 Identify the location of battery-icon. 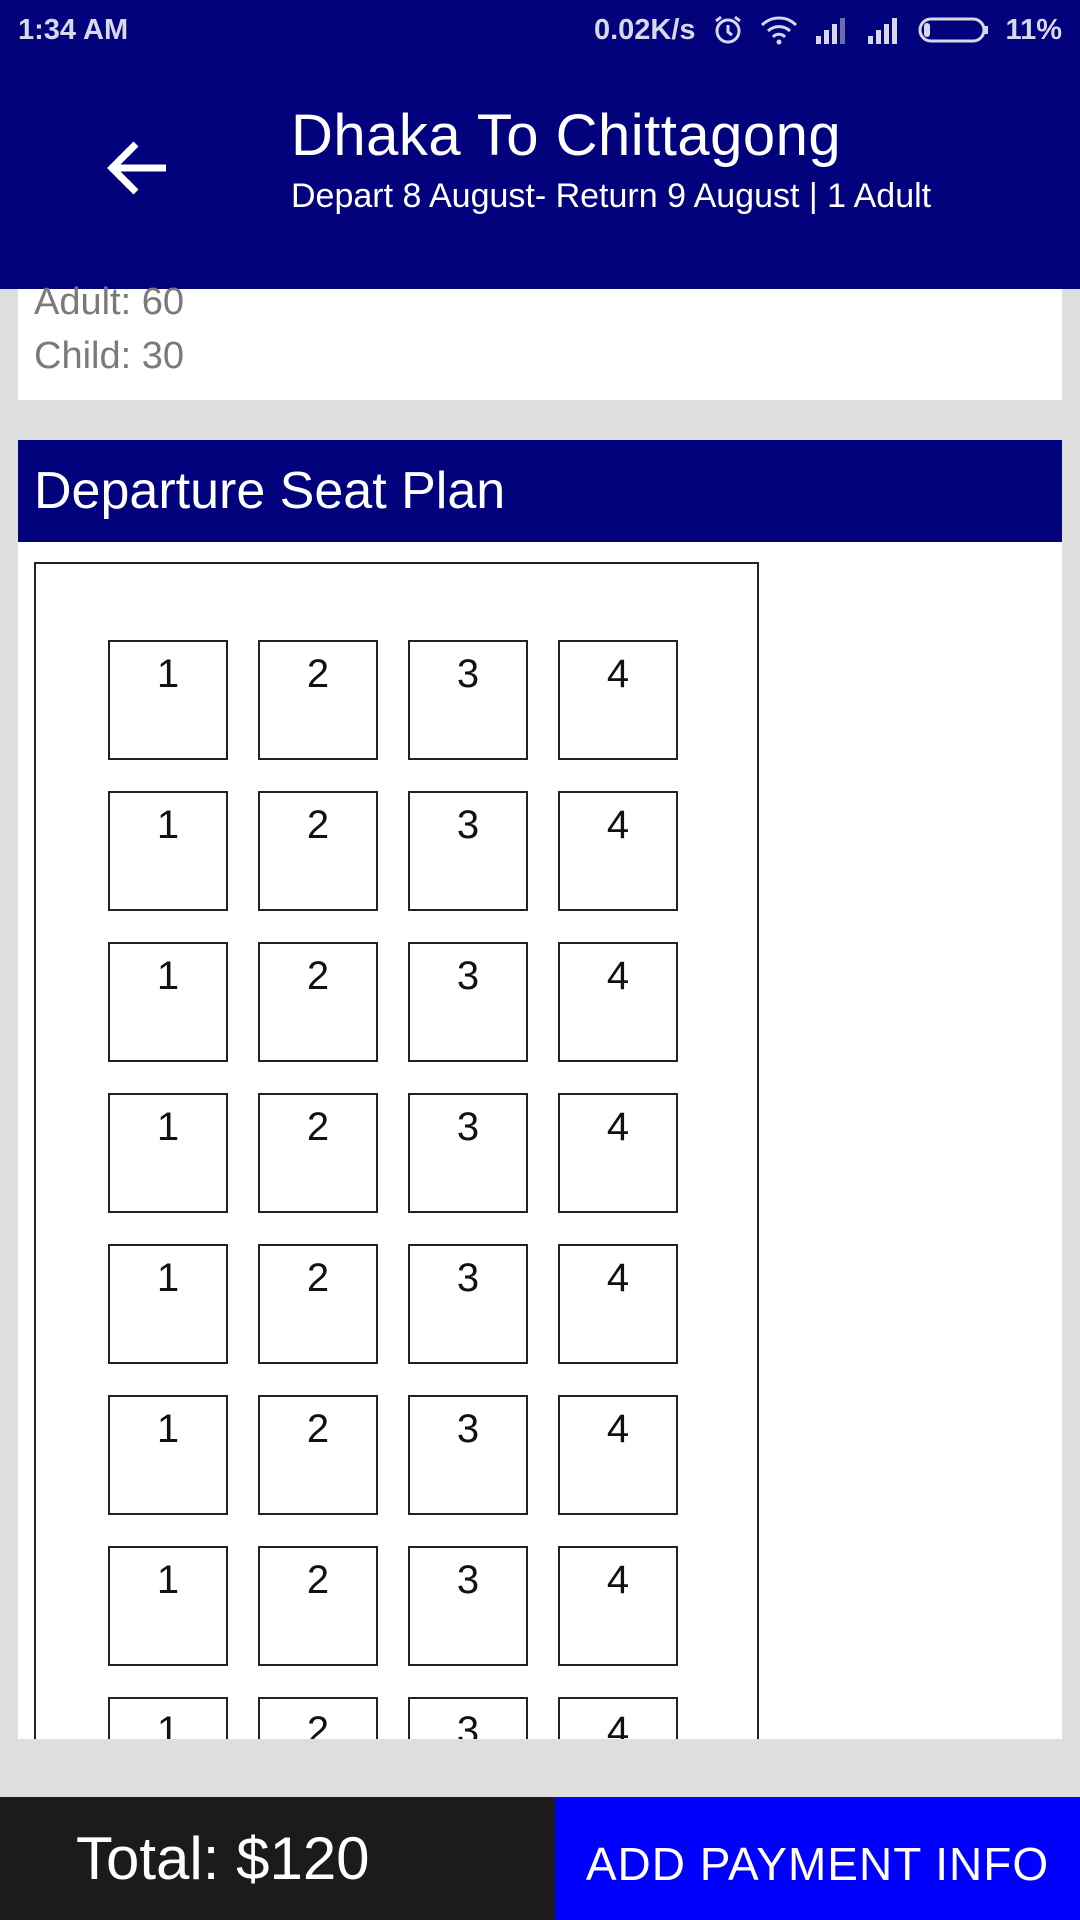
(954, 30).